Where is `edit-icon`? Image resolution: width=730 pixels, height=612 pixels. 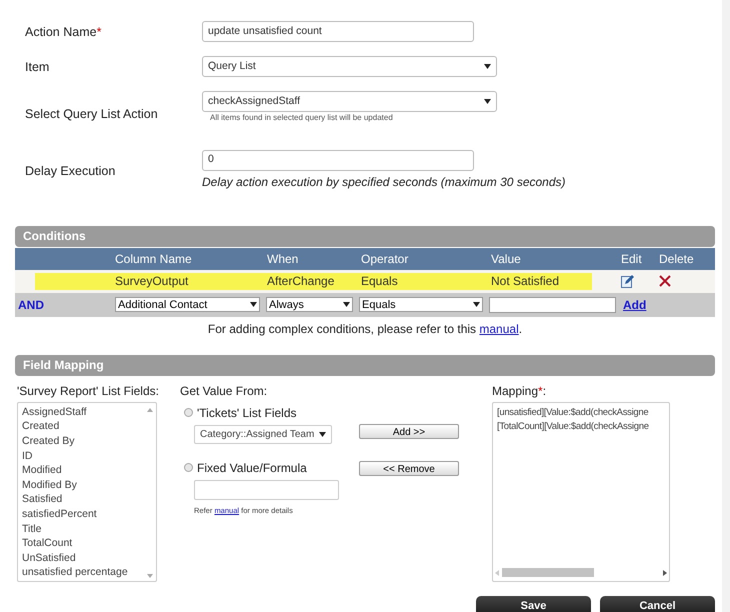 edit-icon is located at coordinates (627, 281).